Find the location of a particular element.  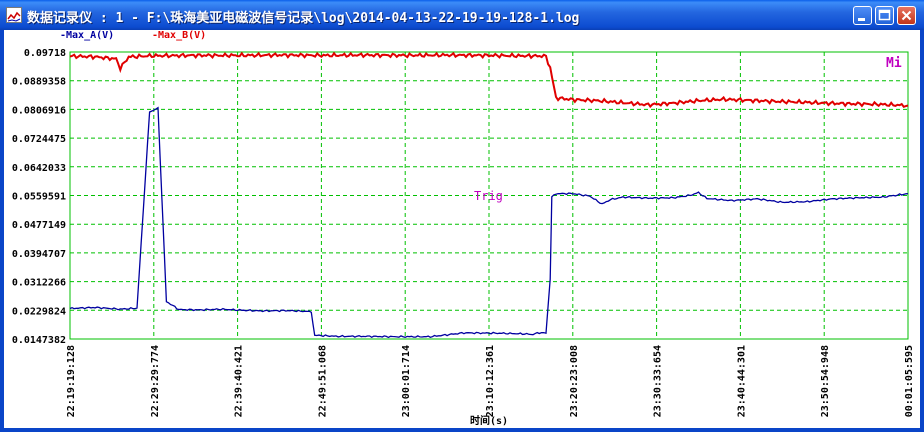

y-tick-label: 0.0559591 is located at coordinates (39, 197).